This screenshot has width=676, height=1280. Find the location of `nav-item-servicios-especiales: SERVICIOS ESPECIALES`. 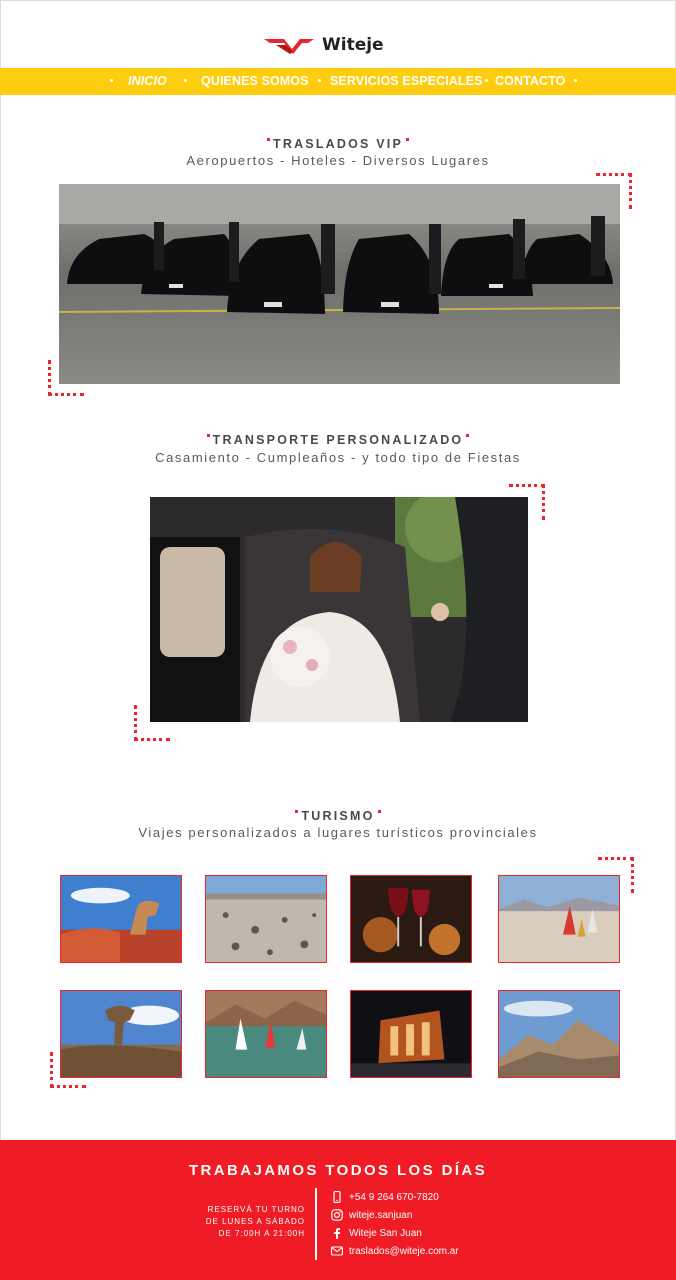

nav-item-servicios-especiales: SERVICIOS ESPECIALES is located at coordinates (406, 81).